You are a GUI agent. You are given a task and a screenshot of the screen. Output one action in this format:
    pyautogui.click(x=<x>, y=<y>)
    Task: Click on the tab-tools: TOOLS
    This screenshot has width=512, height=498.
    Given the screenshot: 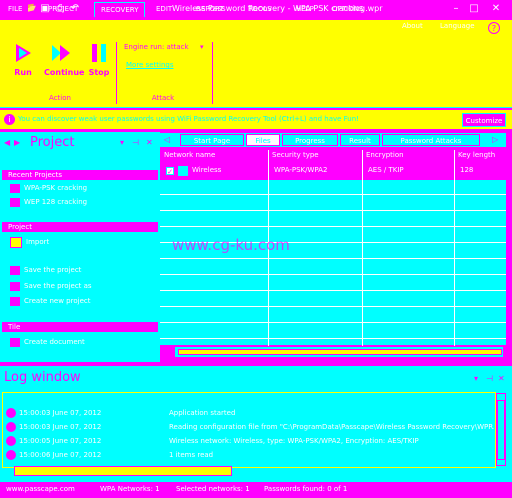 What is the action you would take?
    pyautogui.click(x=260, y=9)
    